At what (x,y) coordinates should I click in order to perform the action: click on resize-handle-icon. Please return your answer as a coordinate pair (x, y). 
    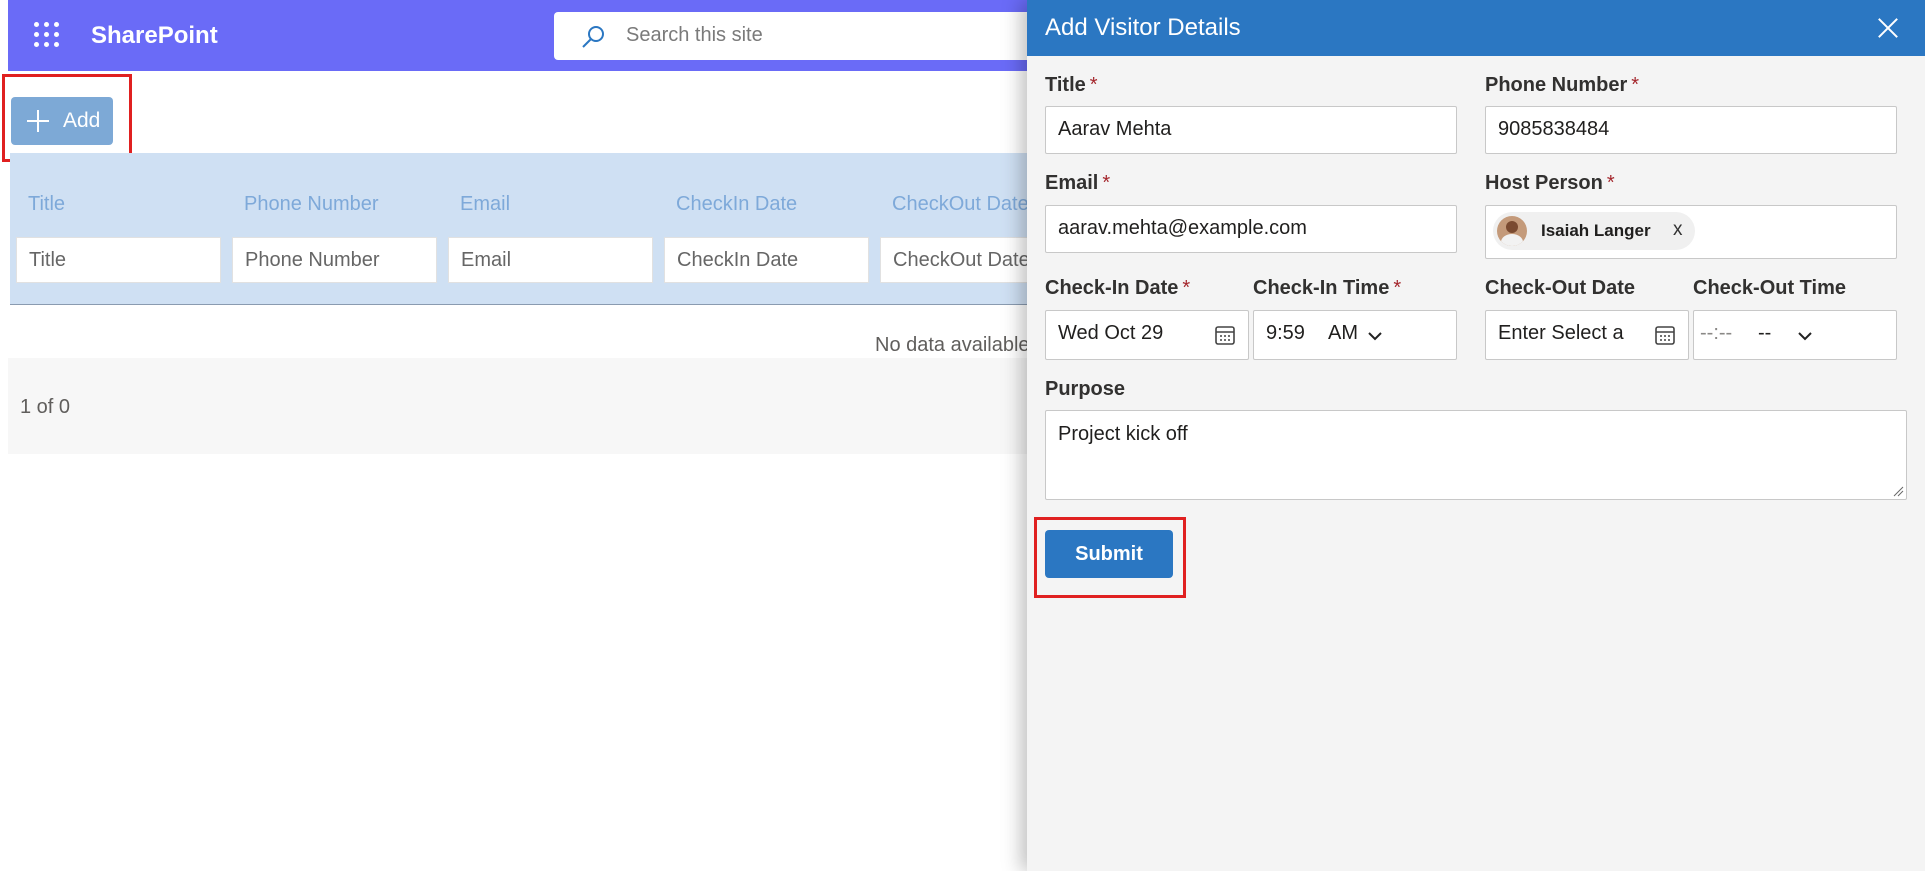
    Looking at the image, I should click on (1898, 491).